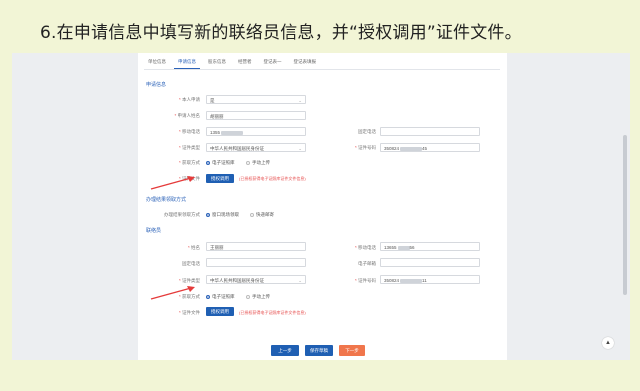 This screenshot has height=391, width=640. I want to click on label-id-number: * 证件号码, so click(365, 147).